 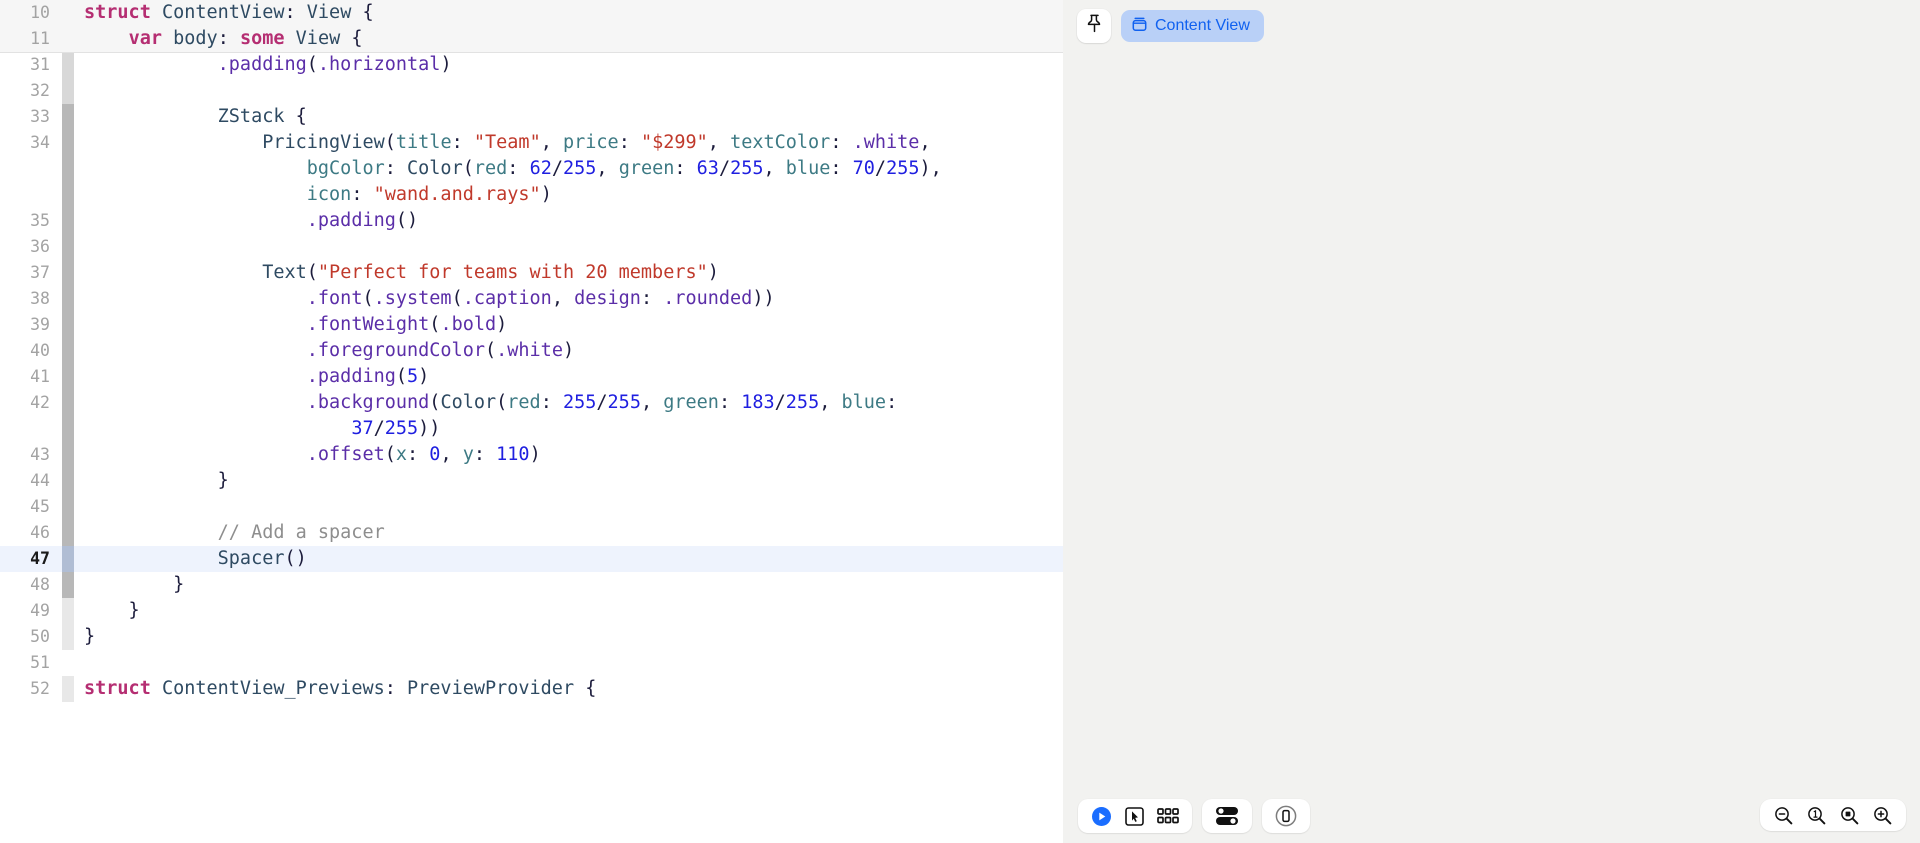 I want to click on device-settings-group, so click(x=1227, y=816).